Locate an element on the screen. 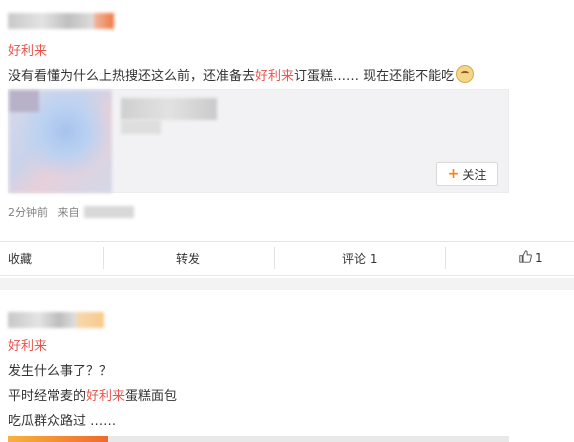 The width and height of the screenshot is (574, 442). post-source-prefix: 来自 is located at coordinates (68, 212).